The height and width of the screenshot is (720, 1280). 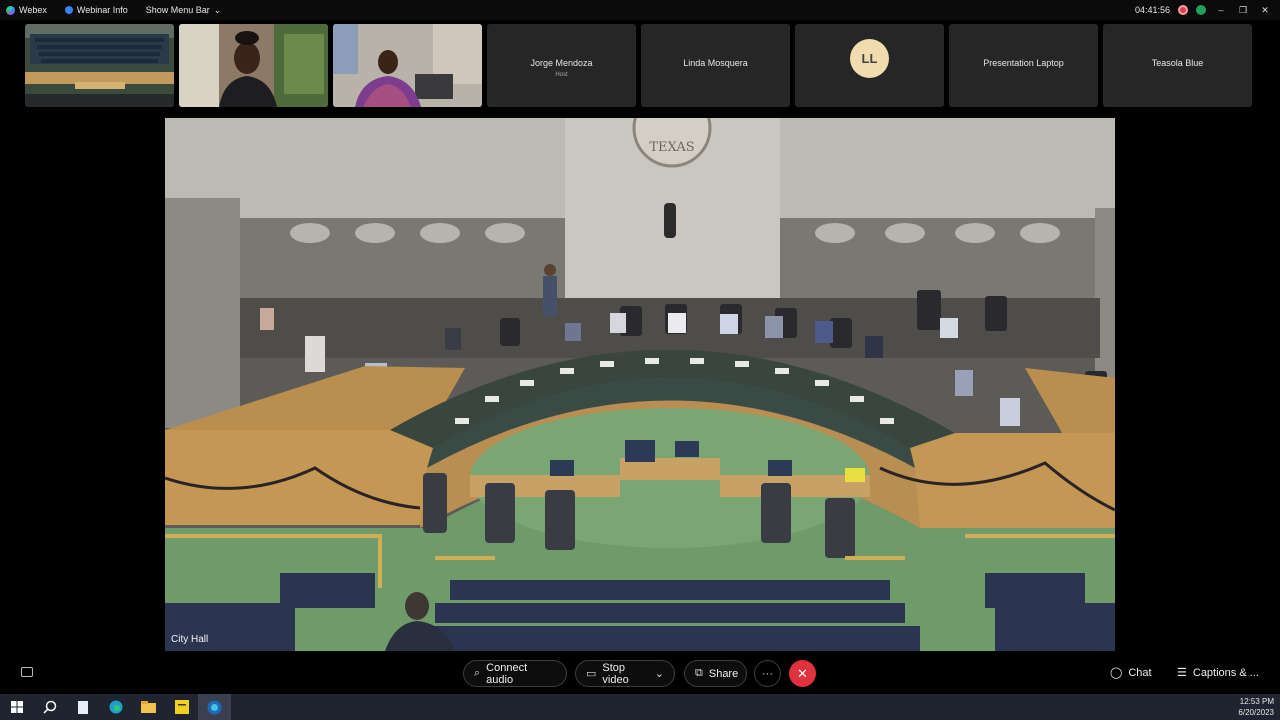 What do you see at coordinates (1256, 701) in the screenshot?
I see `clock-time: 12:53 PM` at bounding box center [1256, 701].